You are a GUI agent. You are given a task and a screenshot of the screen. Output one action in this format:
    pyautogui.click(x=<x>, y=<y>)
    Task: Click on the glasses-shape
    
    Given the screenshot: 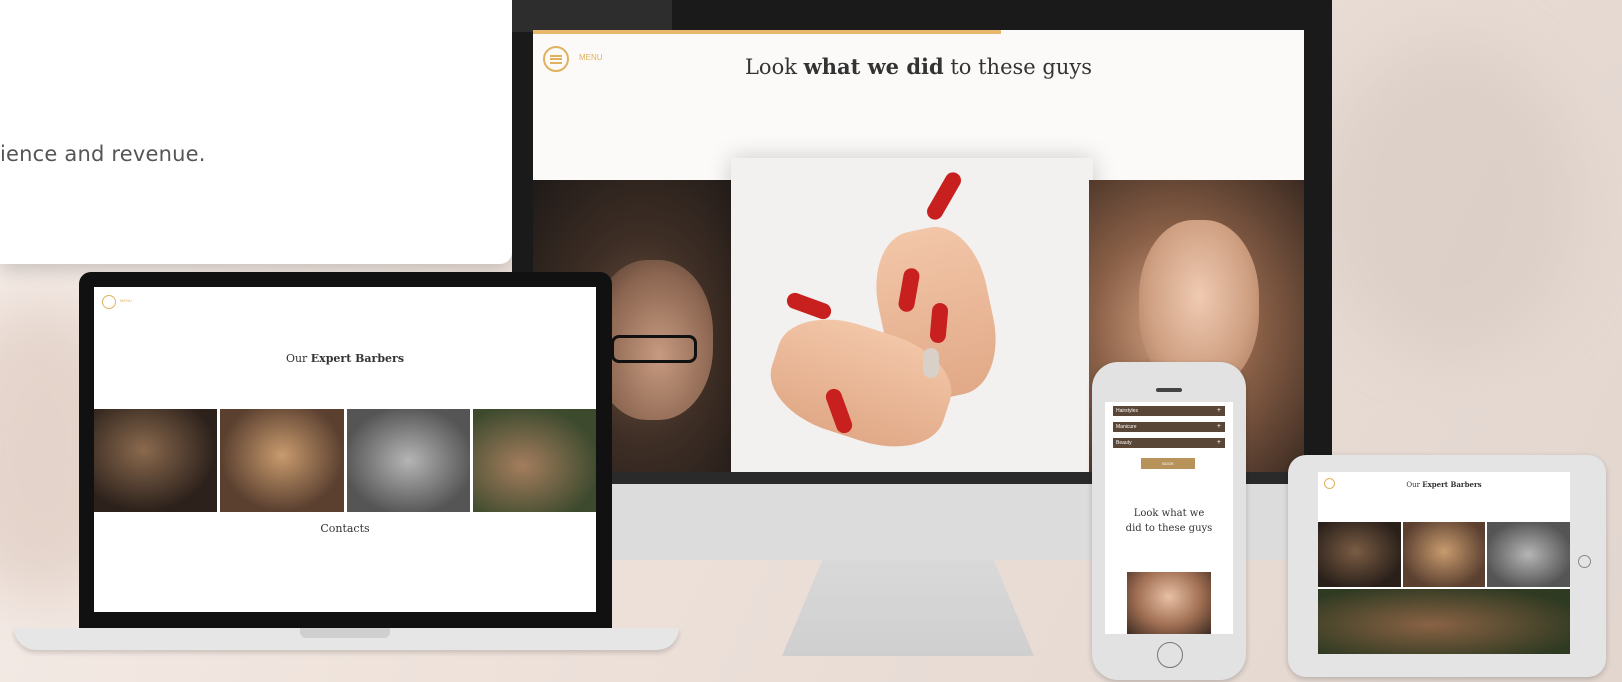 What is the action you would take?
    pyautogui.click(x=654, y=349)
    